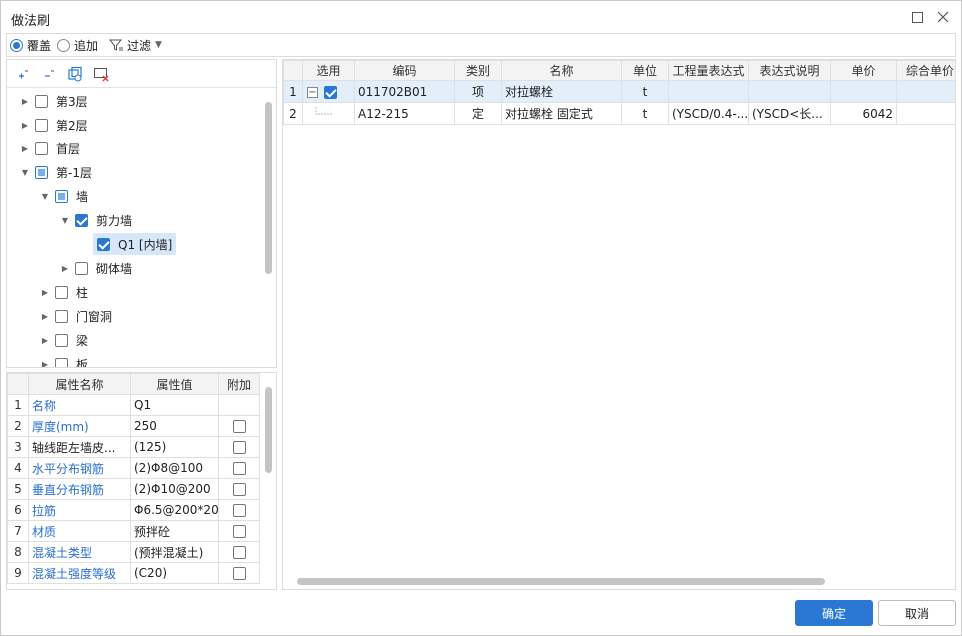  What do you see at coordinates (64, 45) in the screenshot?
I see `append-radio-indicator` at bounding box center [64, 45].